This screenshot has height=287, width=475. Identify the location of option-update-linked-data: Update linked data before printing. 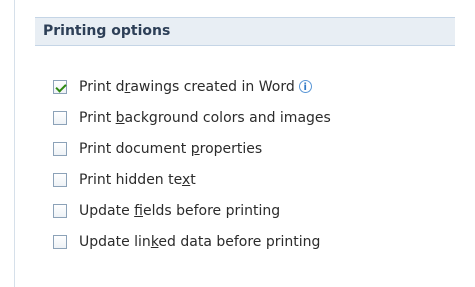
(192, 249).